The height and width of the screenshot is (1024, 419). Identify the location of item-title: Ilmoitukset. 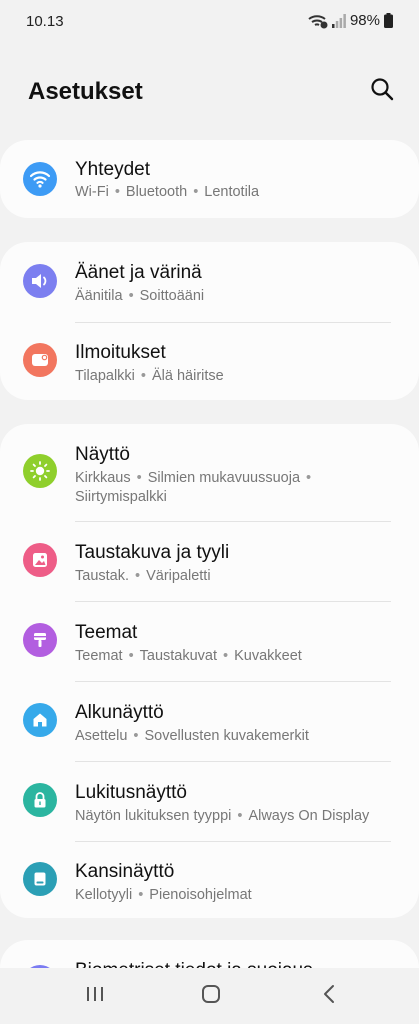
(120, 352).